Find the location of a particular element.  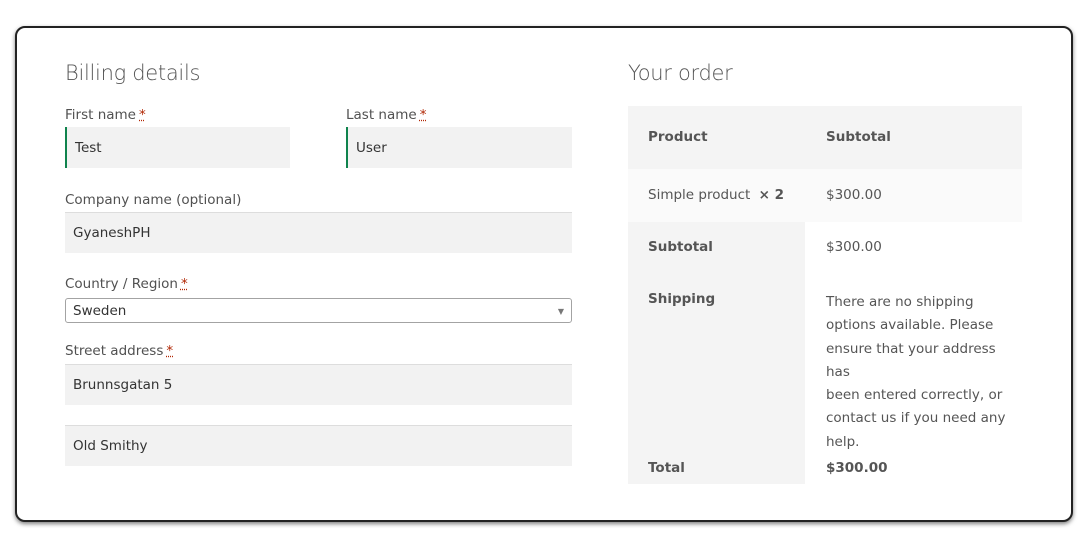

country-label: Country / Region * is located at coordinates (126, 284).